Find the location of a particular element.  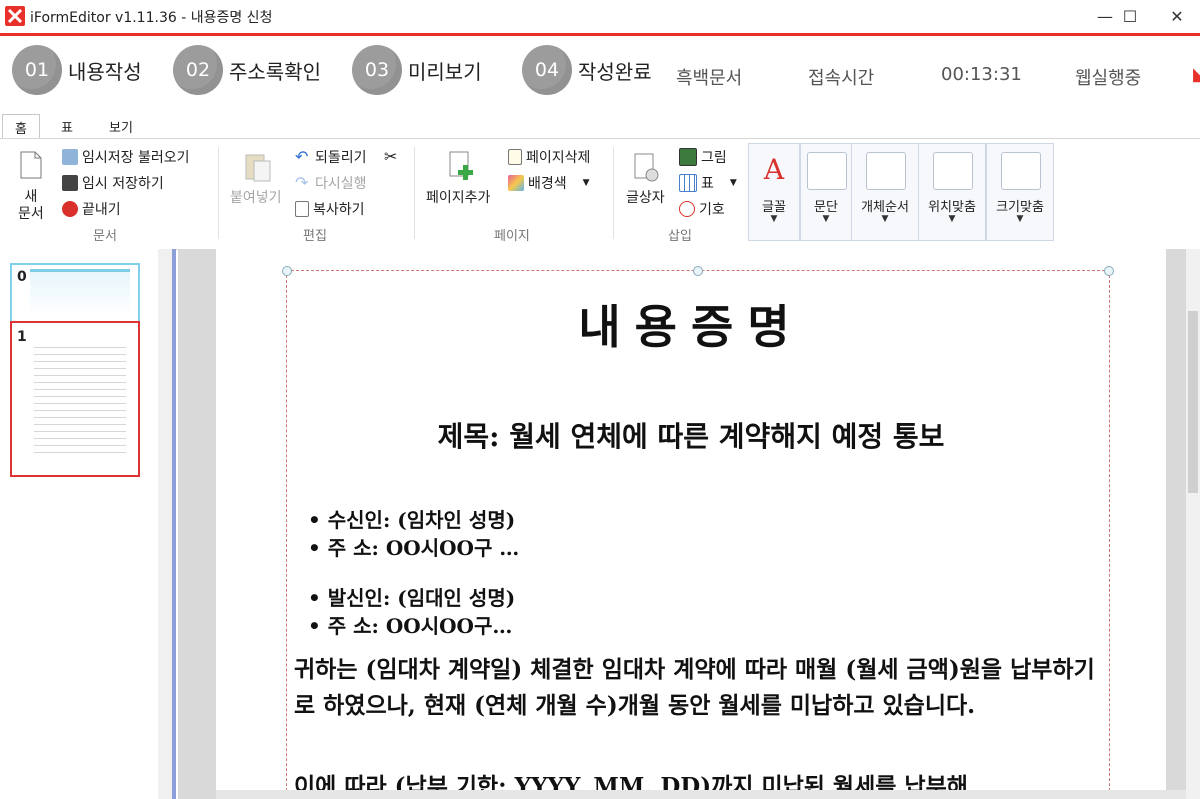

step-write-content: 01 내용작성 is located at coordinates (77, 70).